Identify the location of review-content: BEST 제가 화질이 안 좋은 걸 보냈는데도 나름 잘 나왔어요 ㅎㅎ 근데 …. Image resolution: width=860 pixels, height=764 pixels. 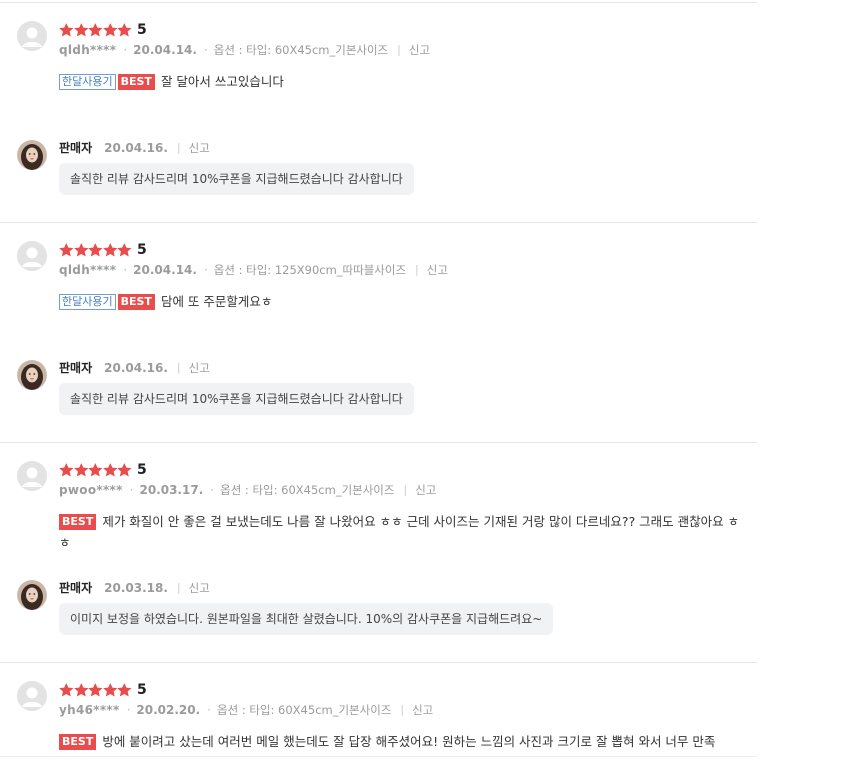
(404, 532).